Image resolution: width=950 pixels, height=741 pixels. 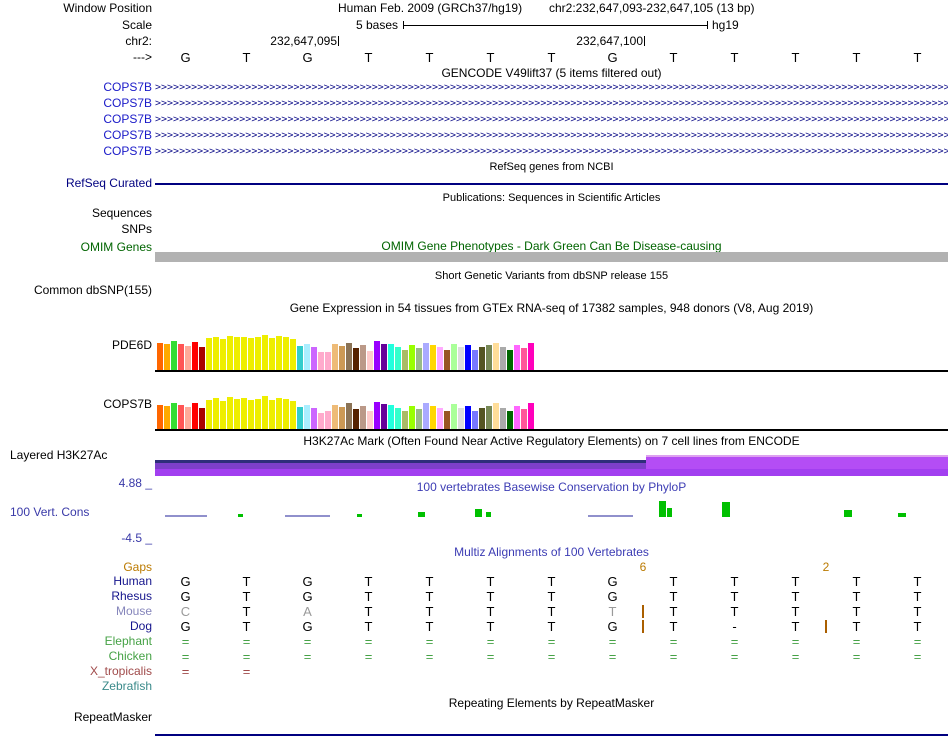 I want to click on h3k27ac-signal, so click(x=797, y=463).